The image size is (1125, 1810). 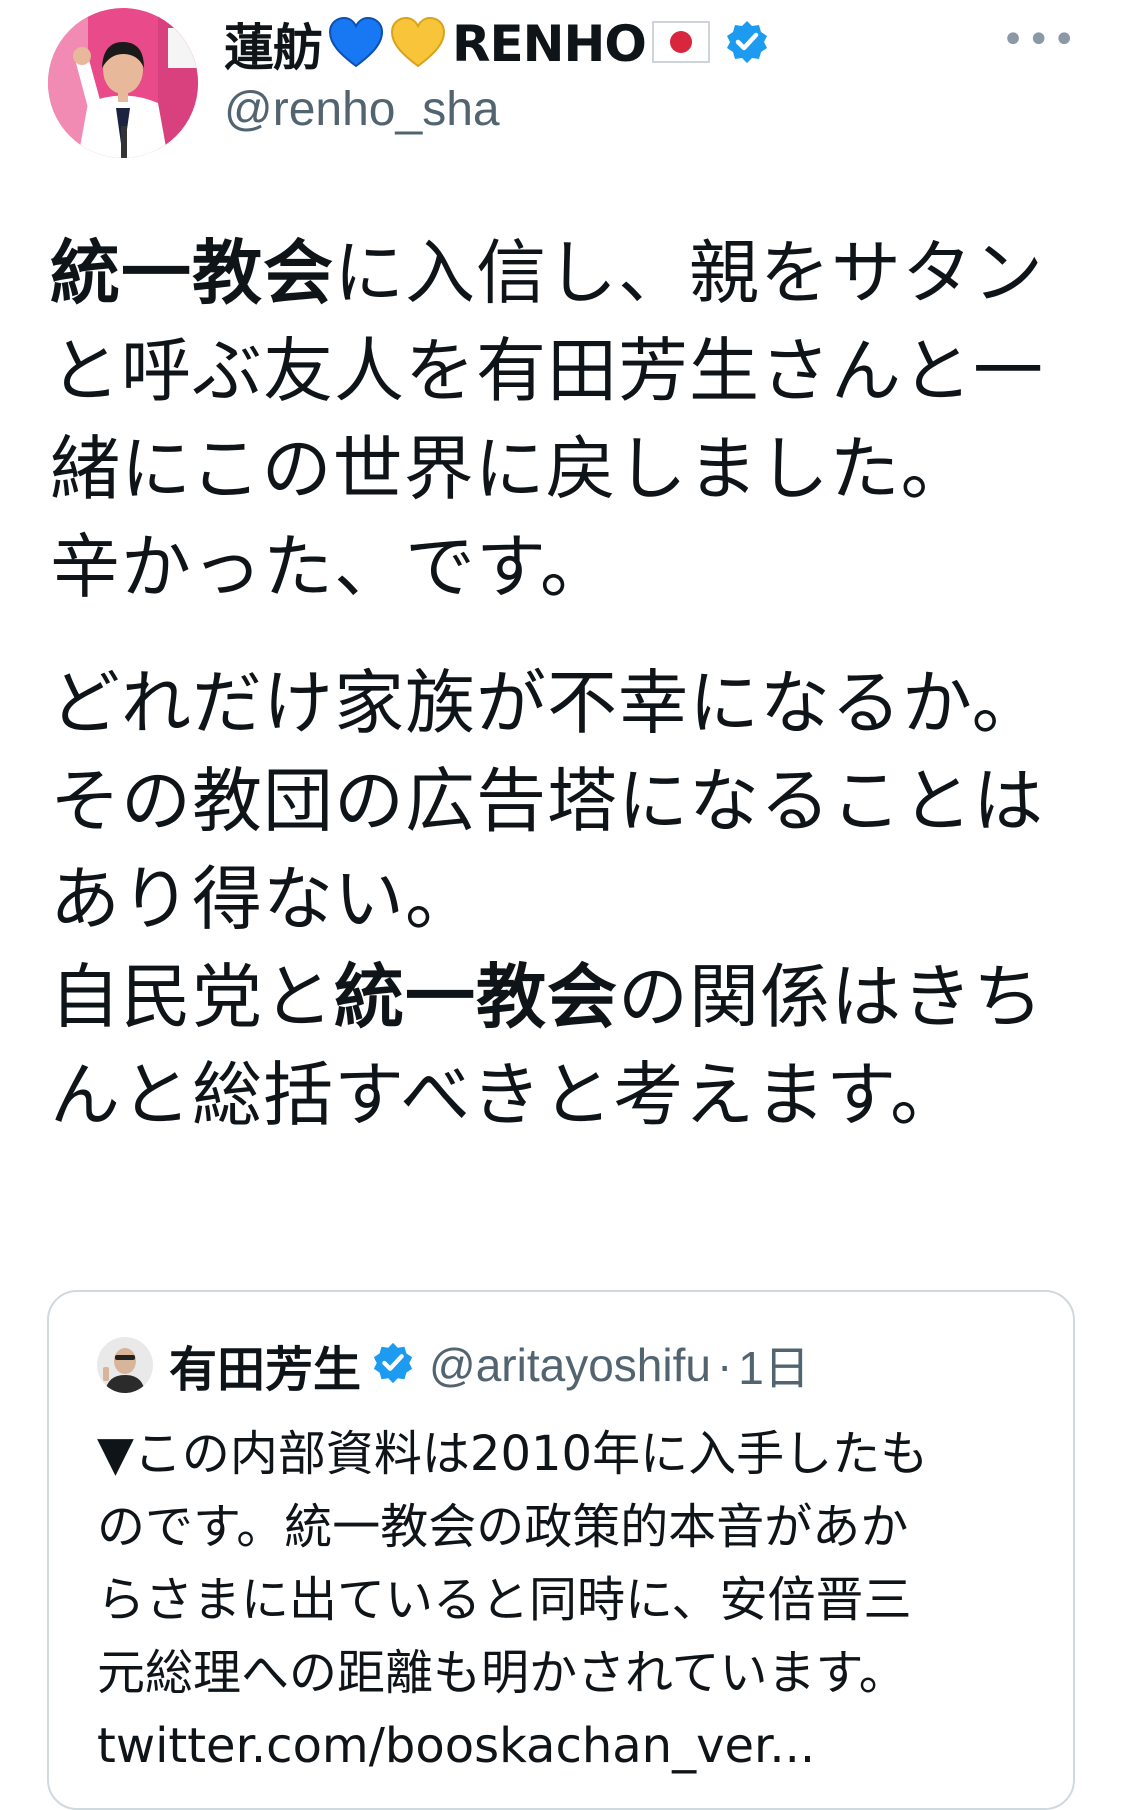 What do you see at coordinates (549, 44) in the screenshot?
I see `author-display-name-part2: RENHO` at bounding box center [549, 44].